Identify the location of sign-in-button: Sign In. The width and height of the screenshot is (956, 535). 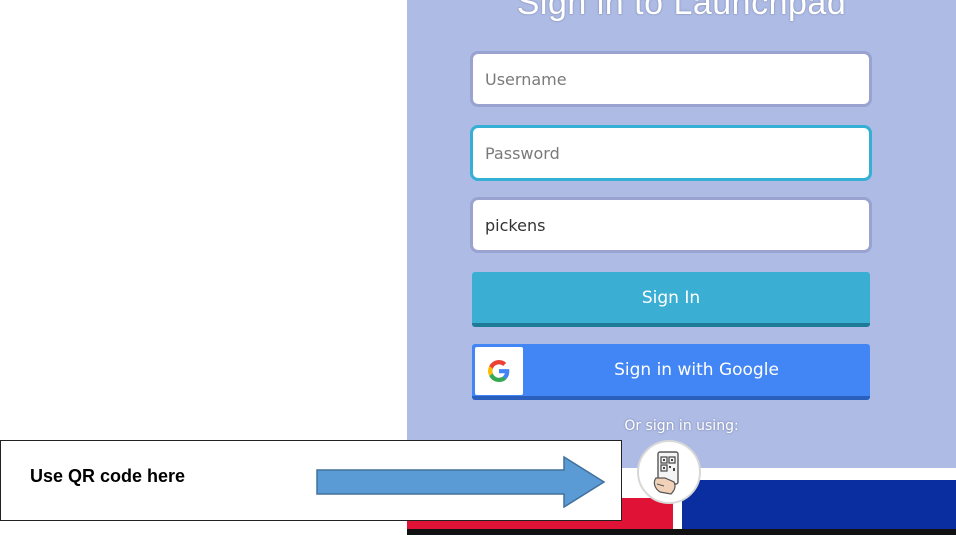
(671, 299).